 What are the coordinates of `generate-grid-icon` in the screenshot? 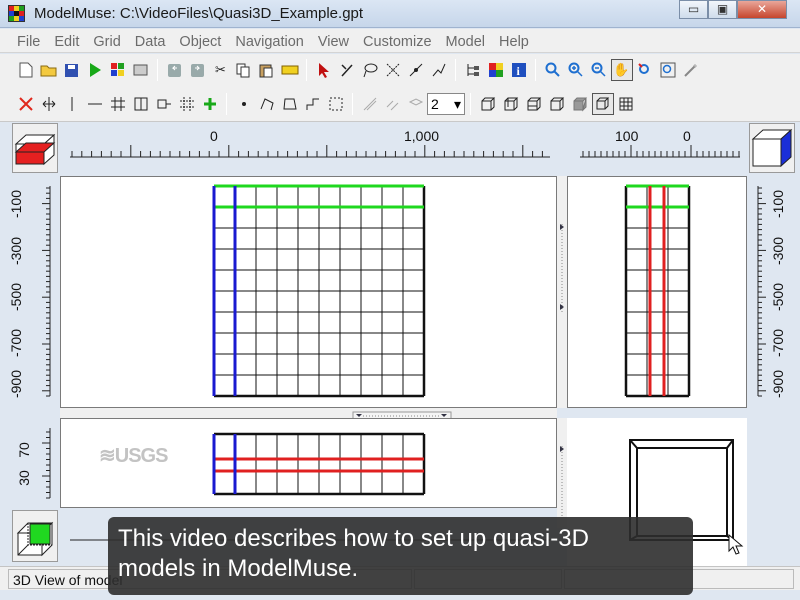 It's located at (118, 104).